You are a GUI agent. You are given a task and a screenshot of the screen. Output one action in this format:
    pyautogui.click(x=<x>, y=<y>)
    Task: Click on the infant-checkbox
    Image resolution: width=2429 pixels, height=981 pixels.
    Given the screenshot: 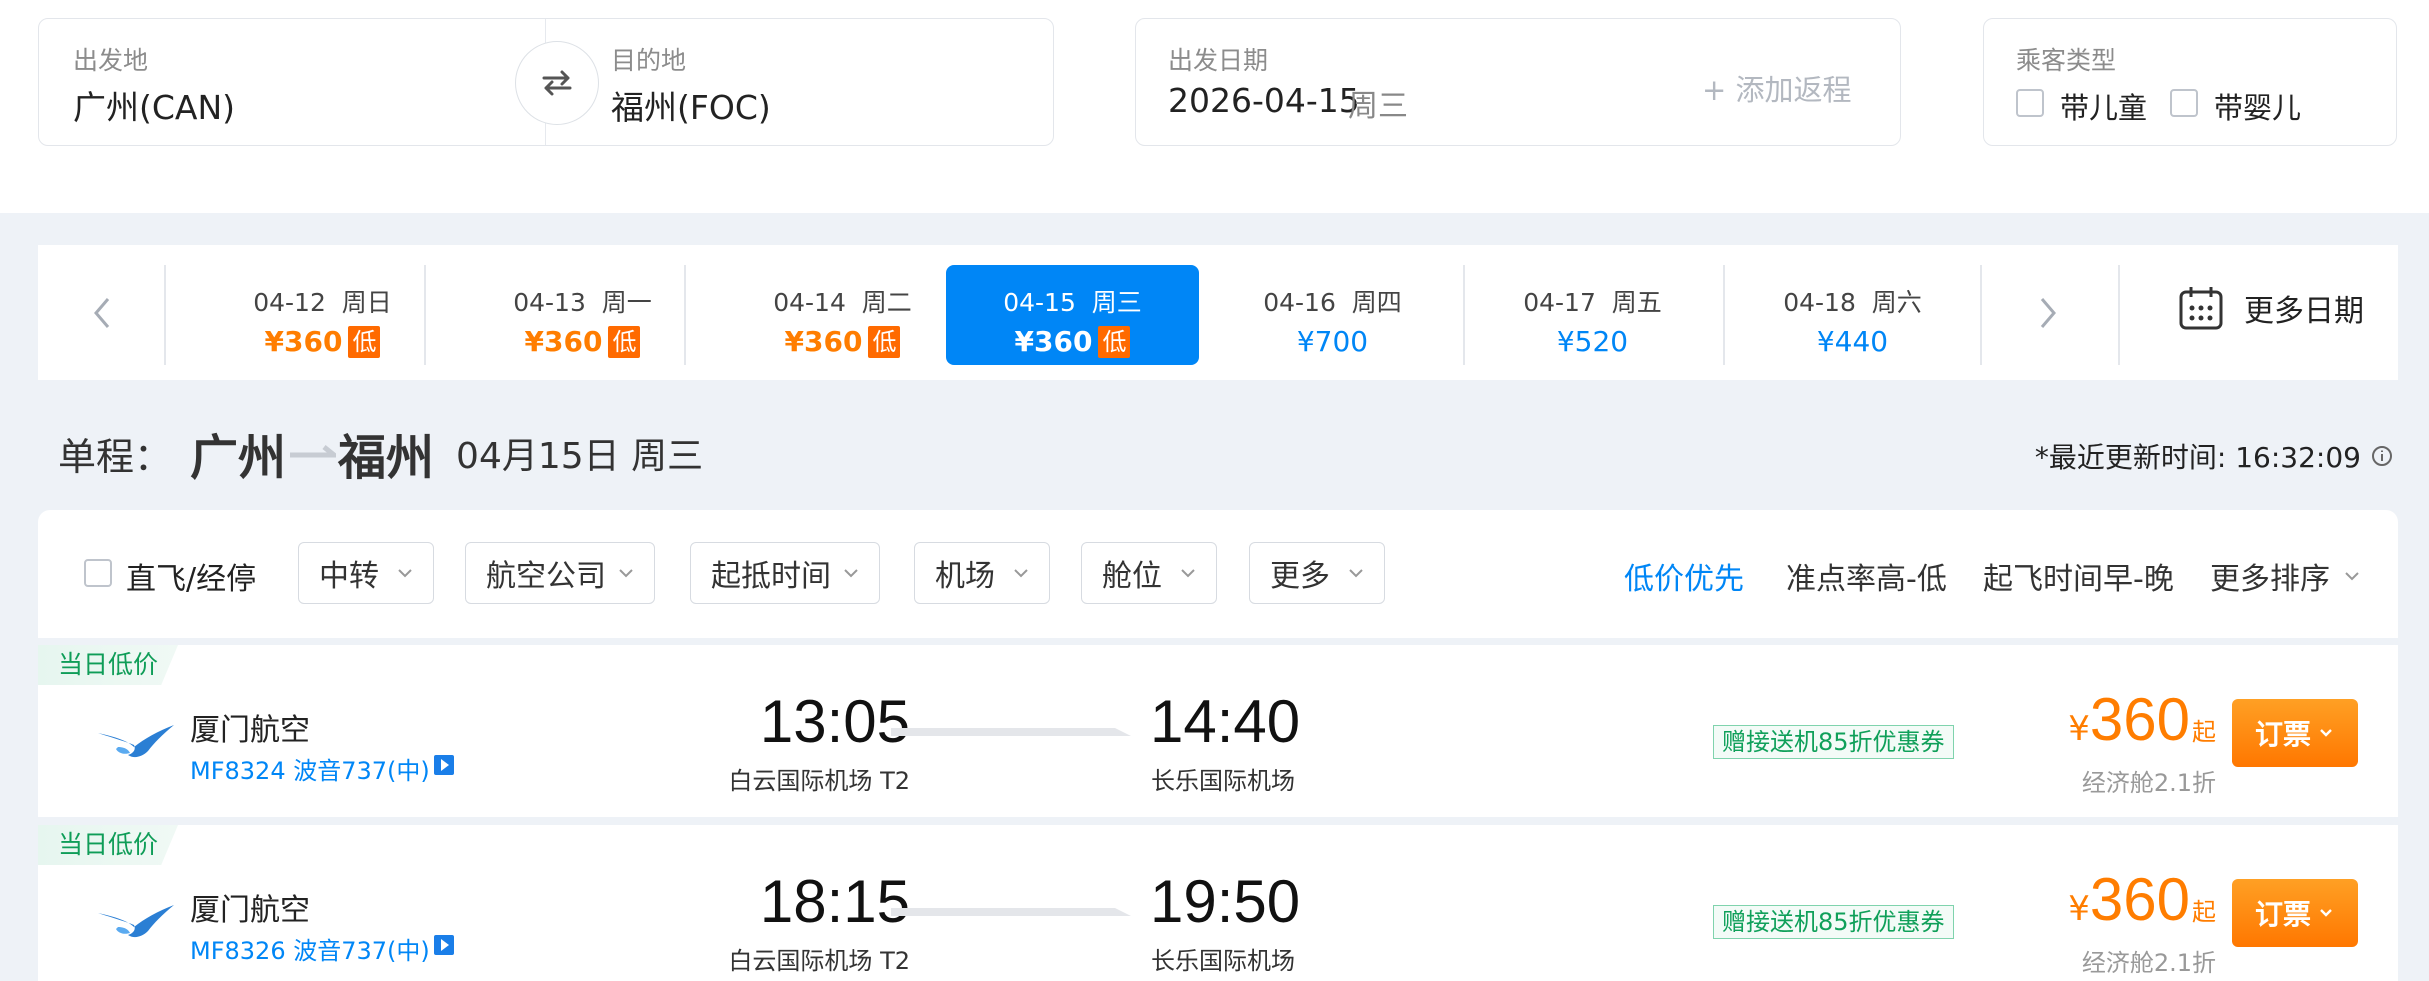 What is the action you would take?
    pyautogui.click(x=2184, y=103)
    